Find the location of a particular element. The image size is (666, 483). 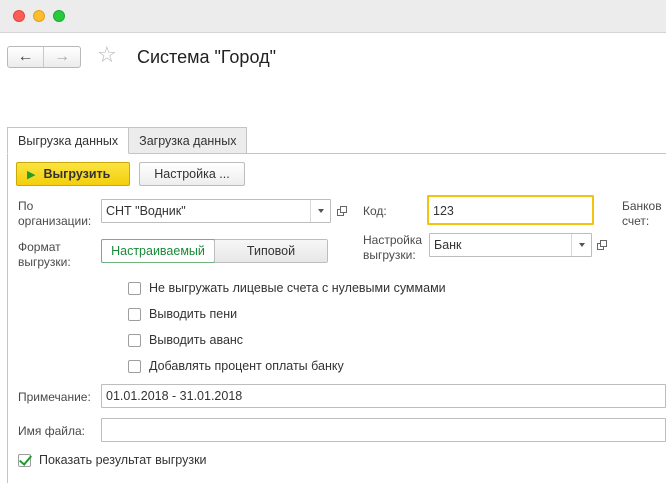

tab-panel-left-border is located at coordinates (7, 318).